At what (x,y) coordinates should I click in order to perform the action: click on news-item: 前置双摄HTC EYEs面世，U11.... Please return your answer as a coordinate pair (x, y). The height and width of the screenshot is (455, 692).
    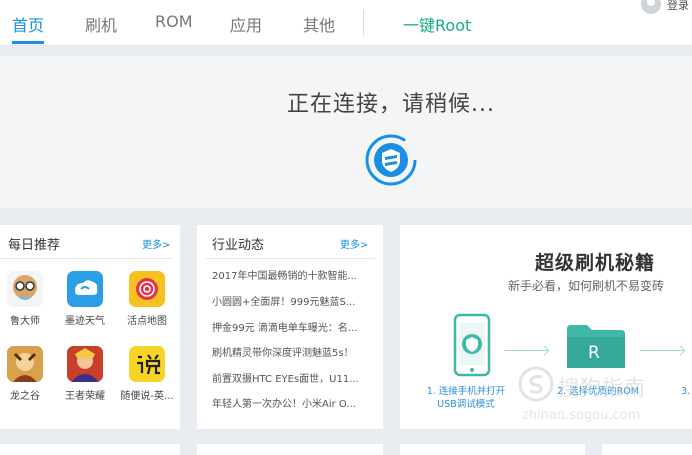
    Looking at the image, I should click on (288, 377).